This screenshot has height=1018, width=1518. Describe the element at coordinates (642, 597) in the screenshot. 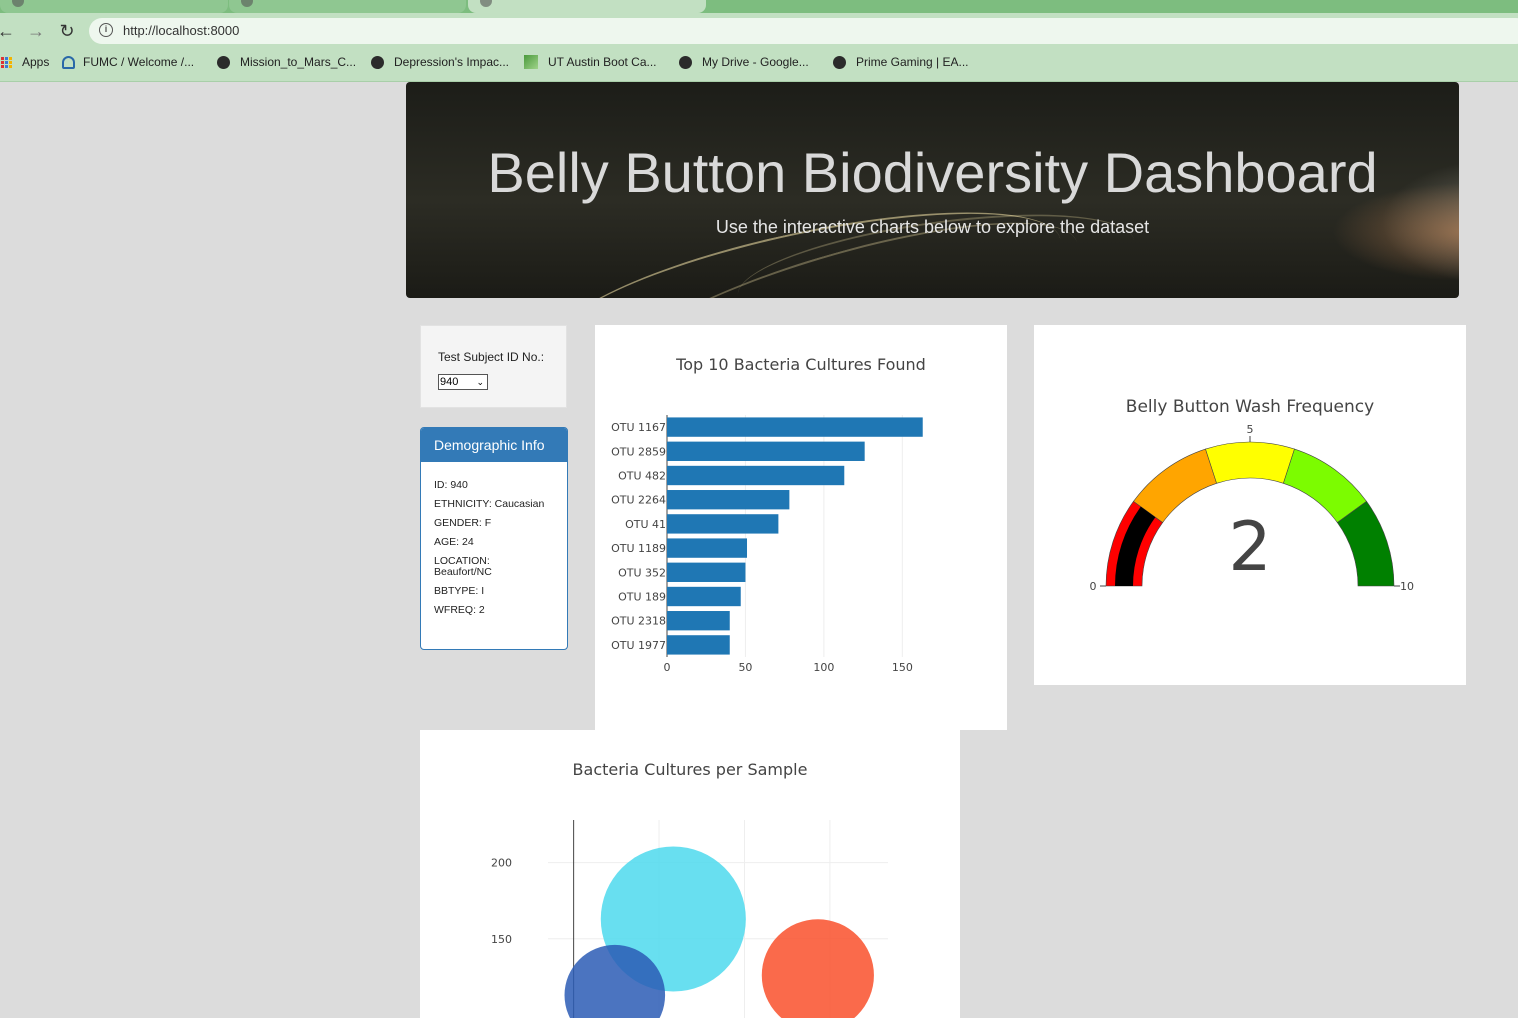

I see `bar-y-tick-label: OTU 189` at that location.